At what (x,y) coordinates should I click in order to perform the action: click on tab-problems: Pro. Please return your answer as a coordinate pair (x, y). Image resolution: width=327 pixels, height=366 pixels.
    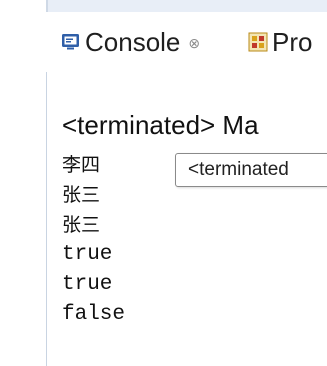
    Looking at the image, I should click on (280, 42).